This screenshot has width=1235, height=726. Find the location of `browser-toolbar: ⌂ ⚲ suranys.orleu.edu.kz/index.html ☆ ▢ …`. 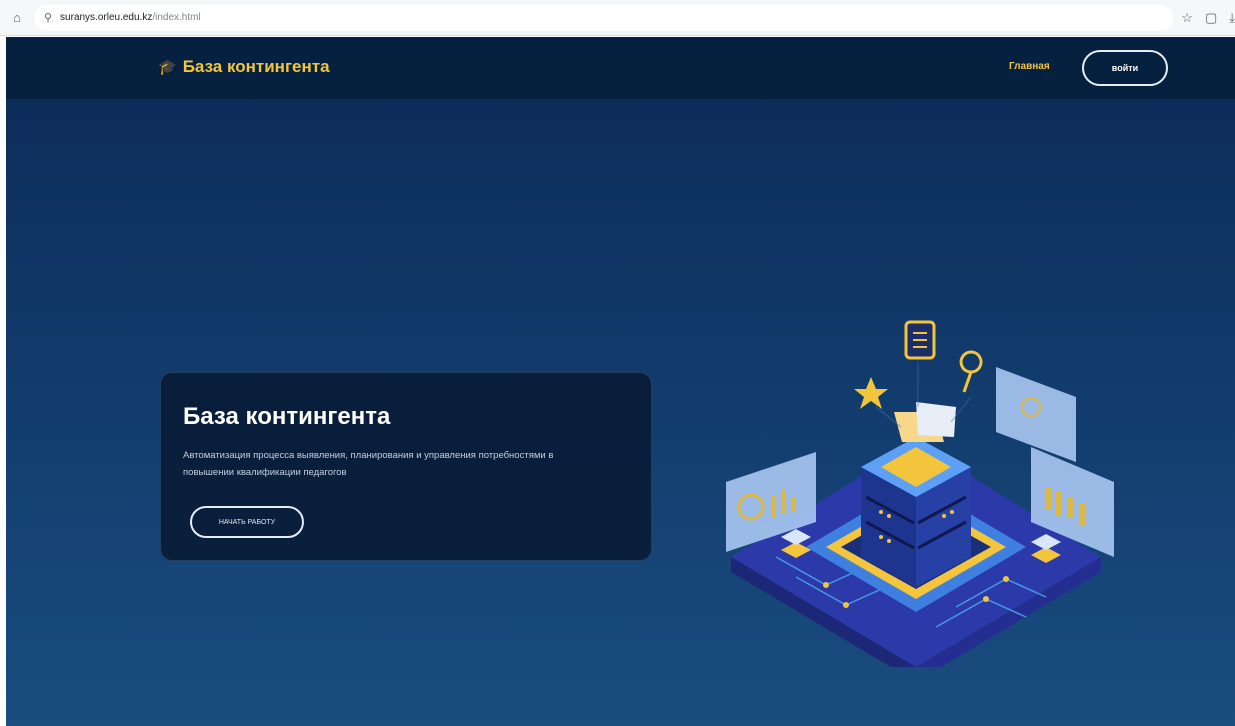

browser-toolbar: ⌂ ⚲ suranys.orleu.edu.kz/index.html ☆ ▢ … is located at coordinates (617, 18).